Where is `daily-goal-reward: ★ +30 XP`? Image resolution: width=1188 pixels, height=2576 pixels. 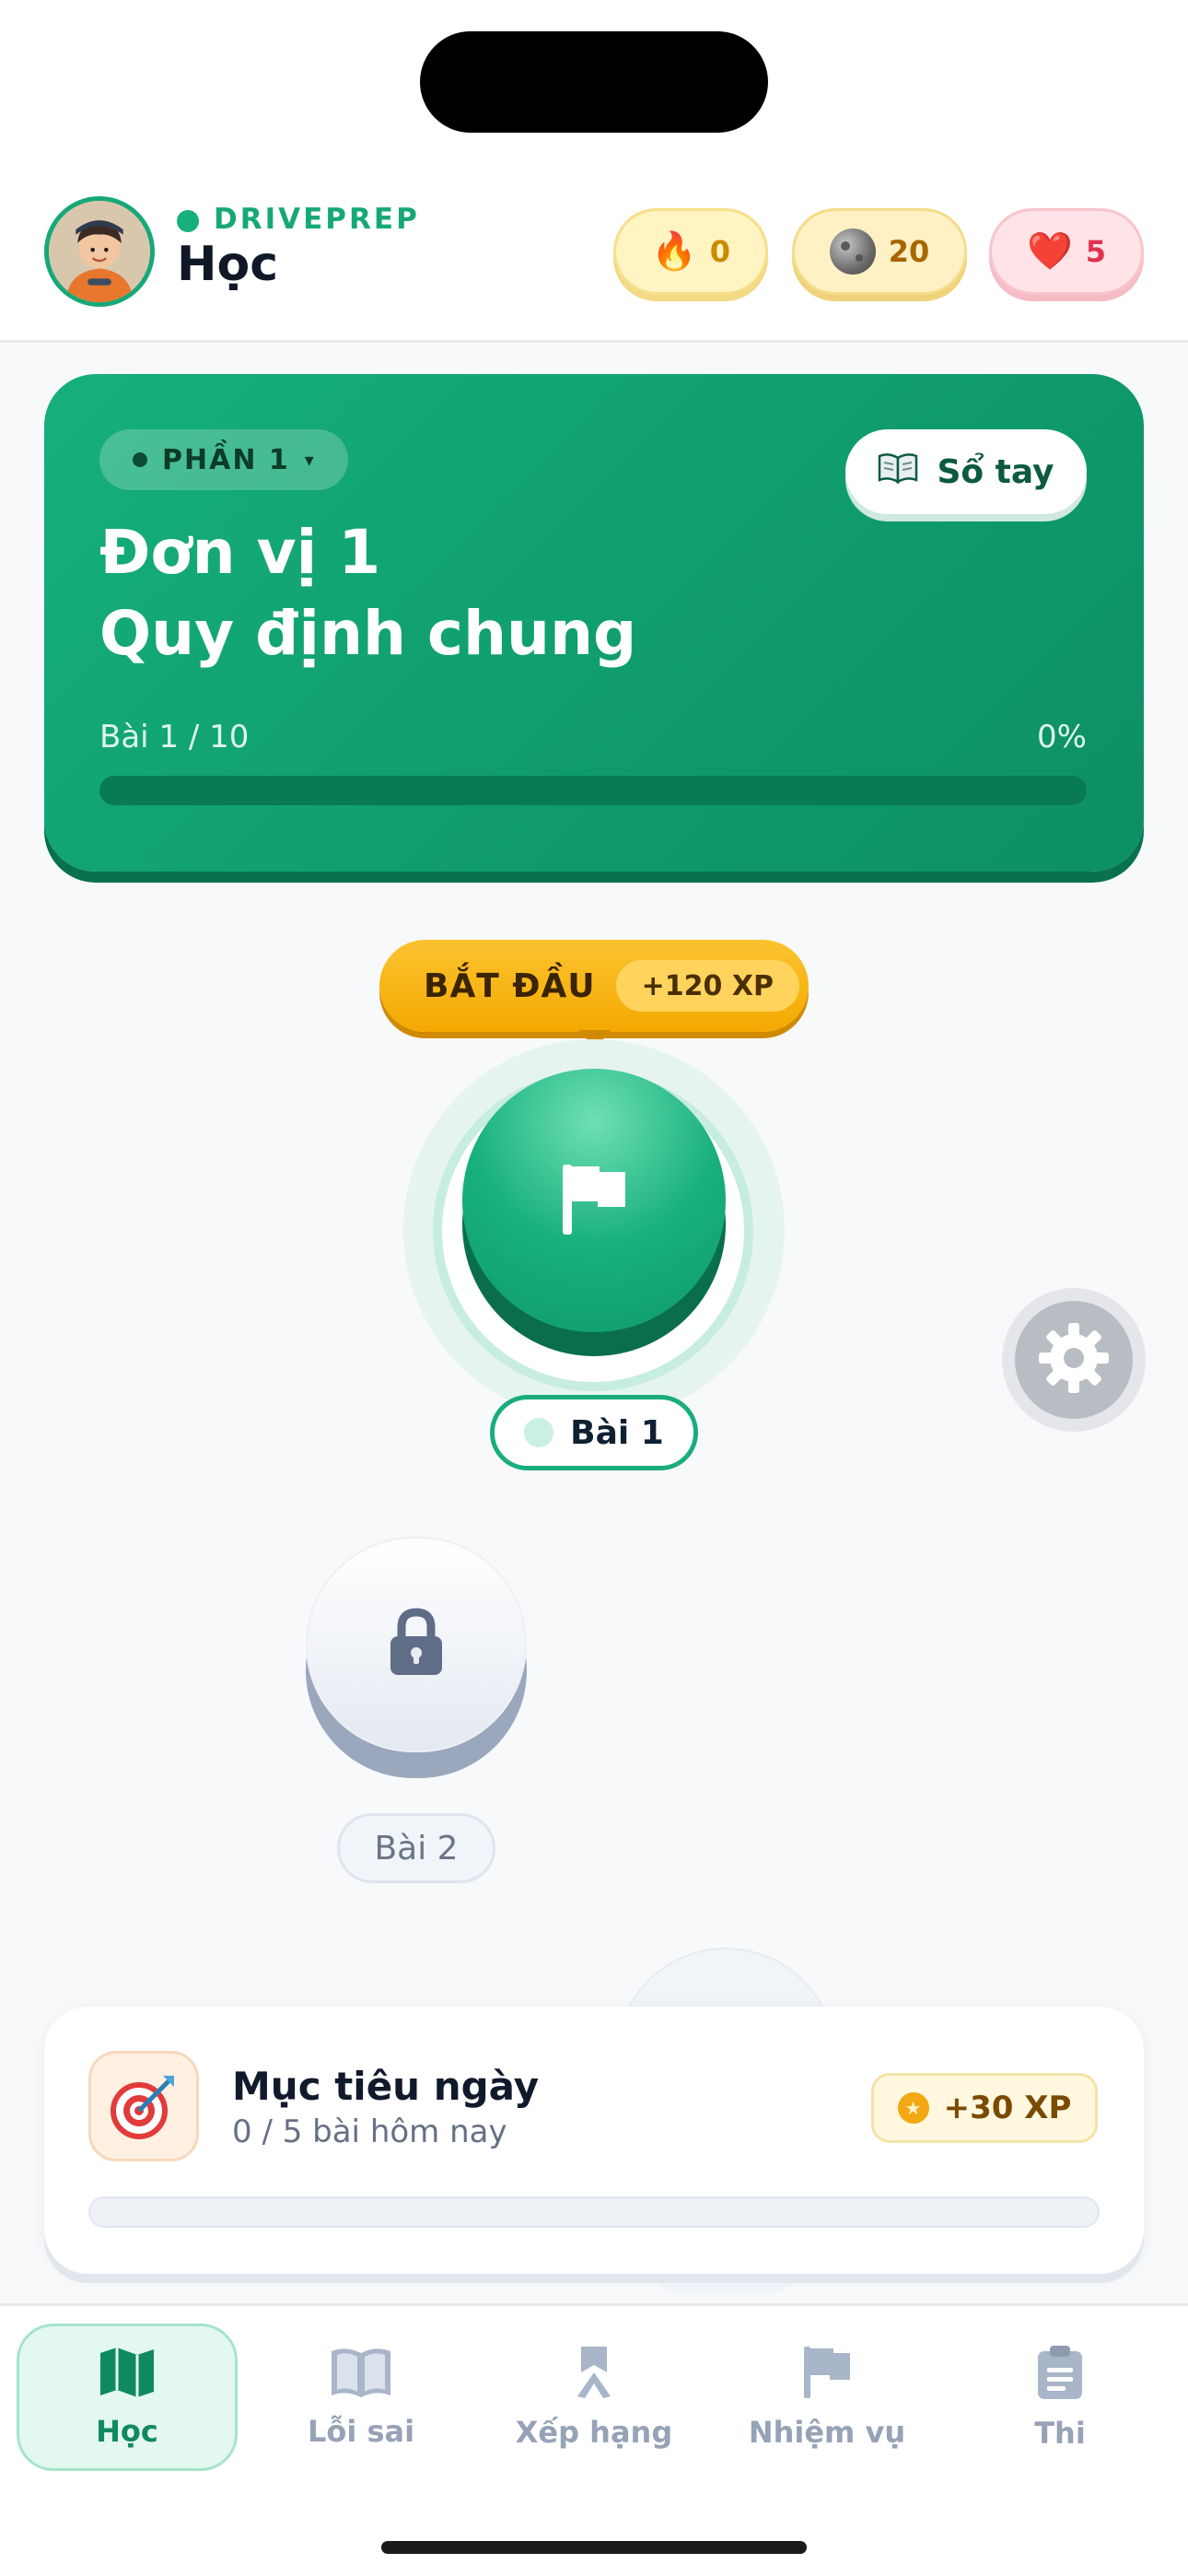 daily-goal-reward: ★ +30 XP is located at coordinates (985, 2108).